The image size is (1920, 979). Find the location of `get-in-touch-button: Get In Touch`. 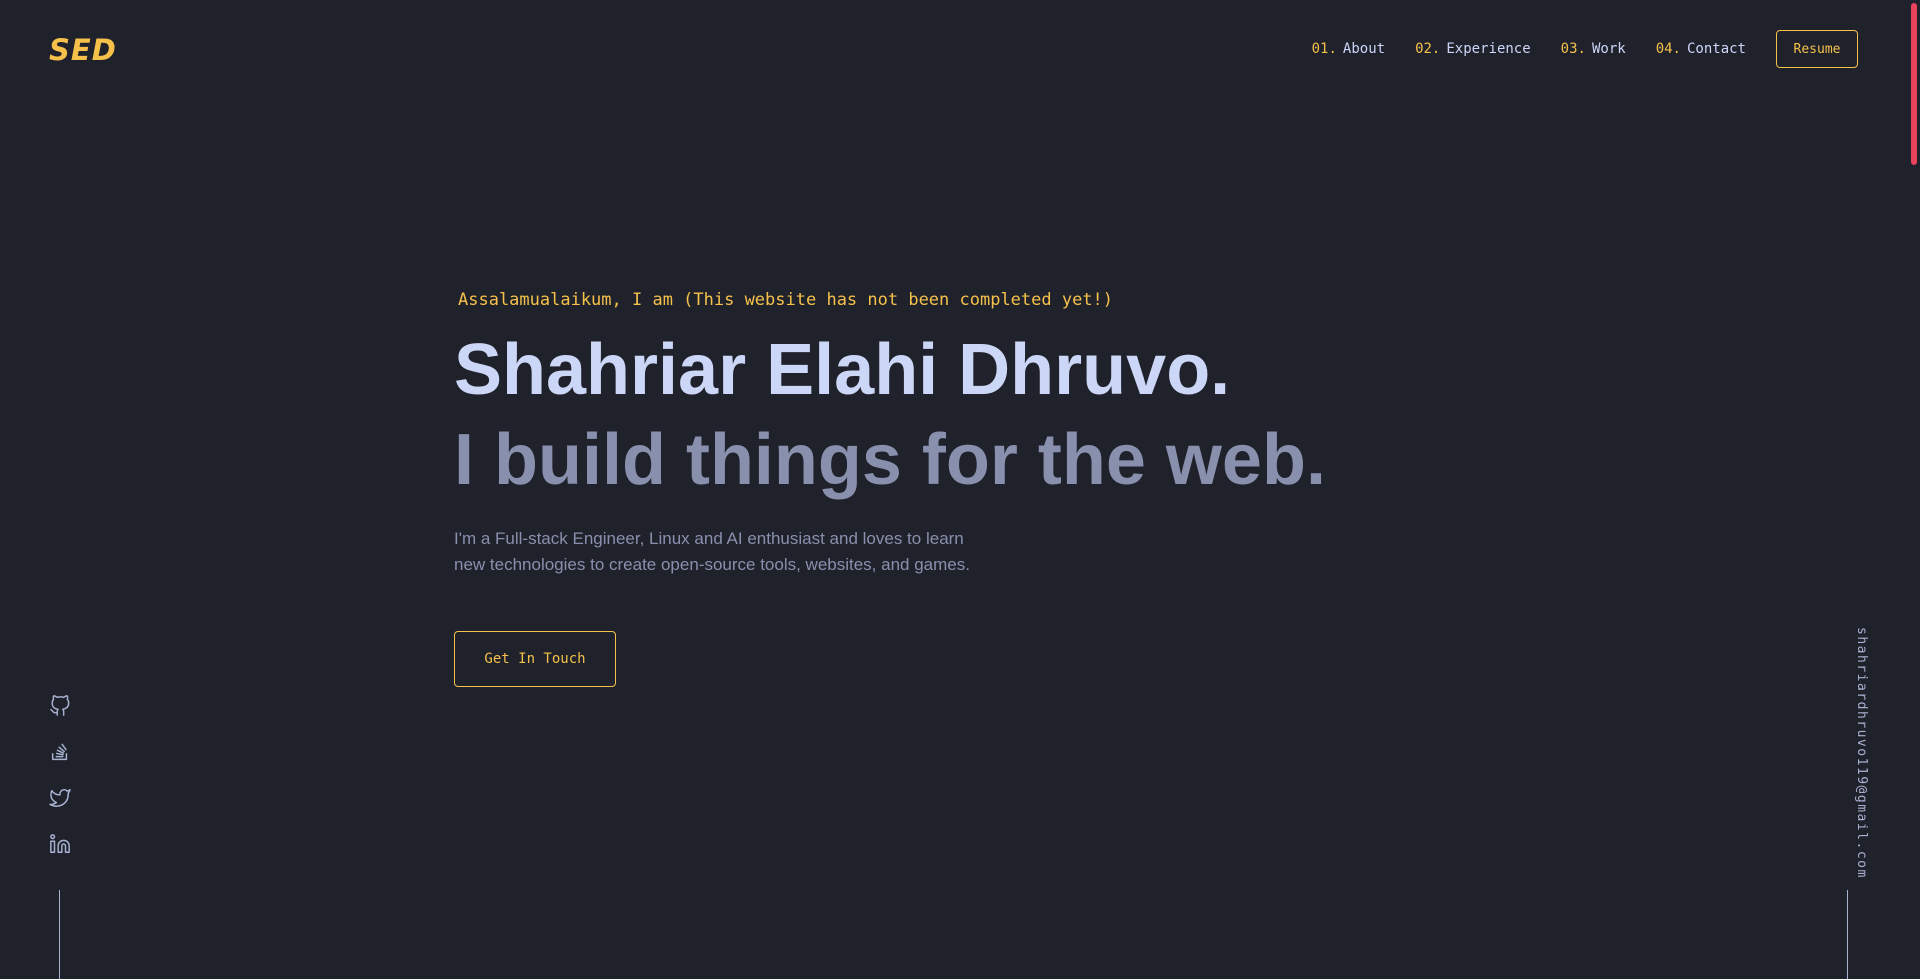

get-in-touch-button: Get In Touch is located at coordinates (535, 659).